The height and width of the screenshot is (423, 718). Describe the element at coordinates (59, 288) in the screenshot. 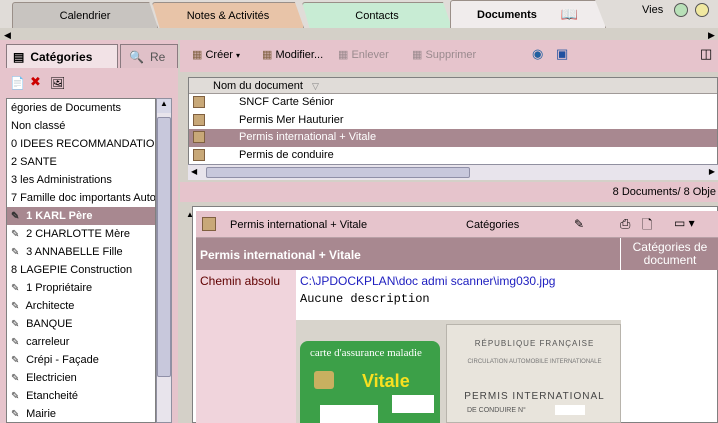

I see `tree-item-label: 1 Propriétaire` at that location.